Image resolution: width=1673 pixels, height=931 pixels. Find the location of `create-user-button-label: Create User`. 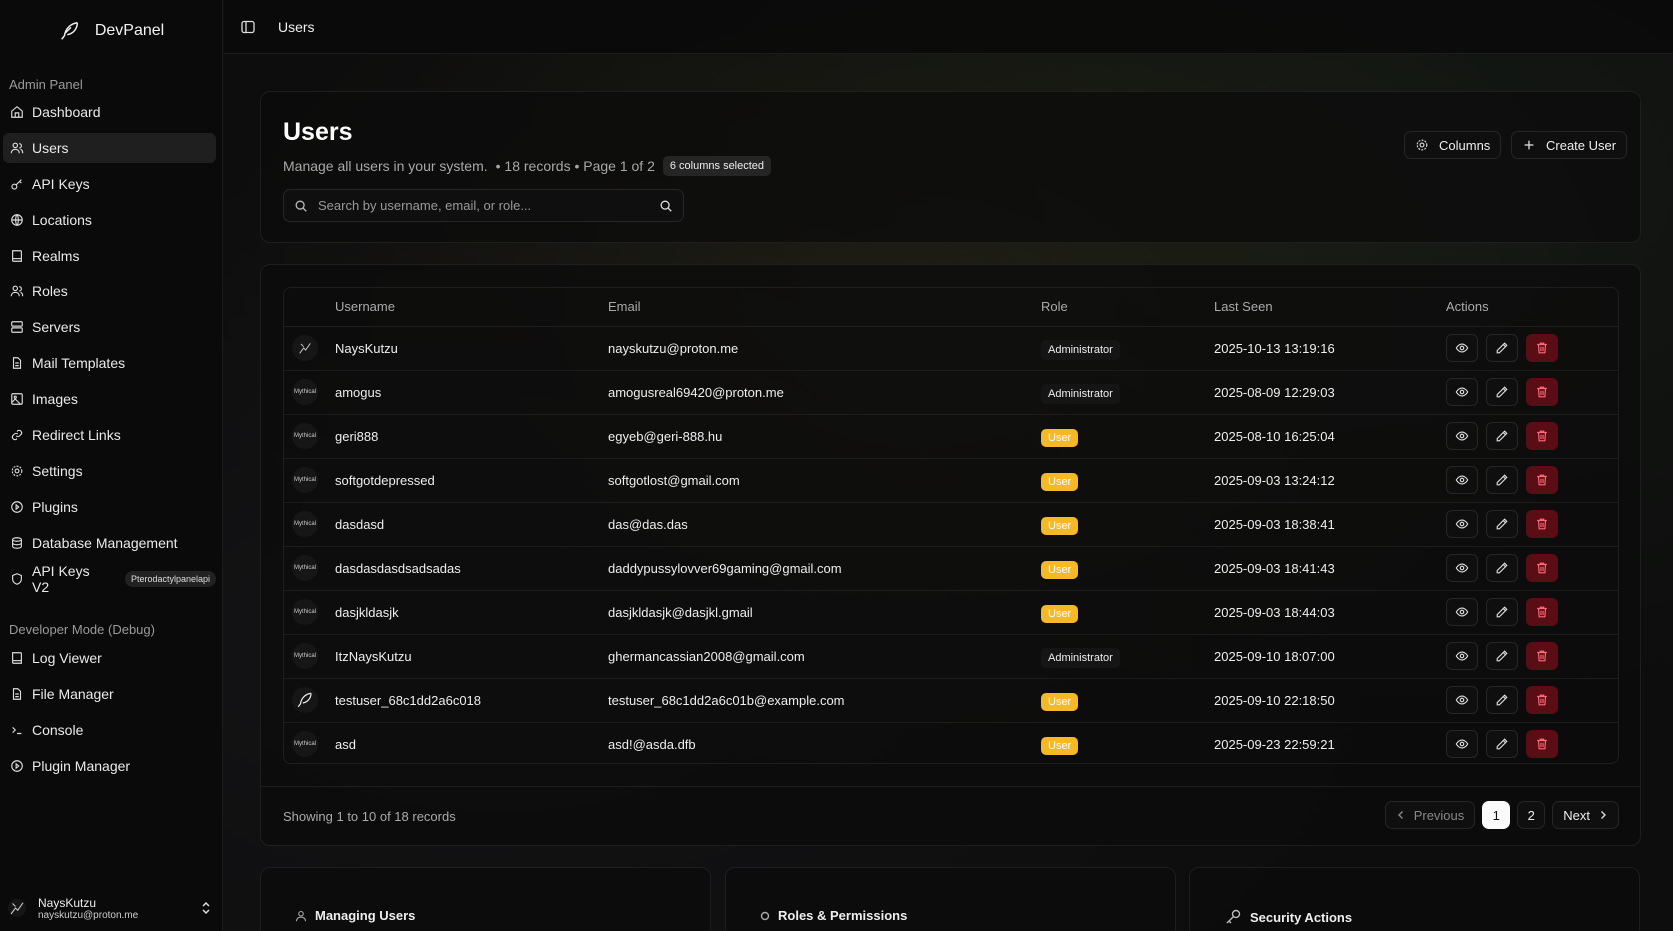

create-user-button-label: Create User is located at coordinates (1581, 145).